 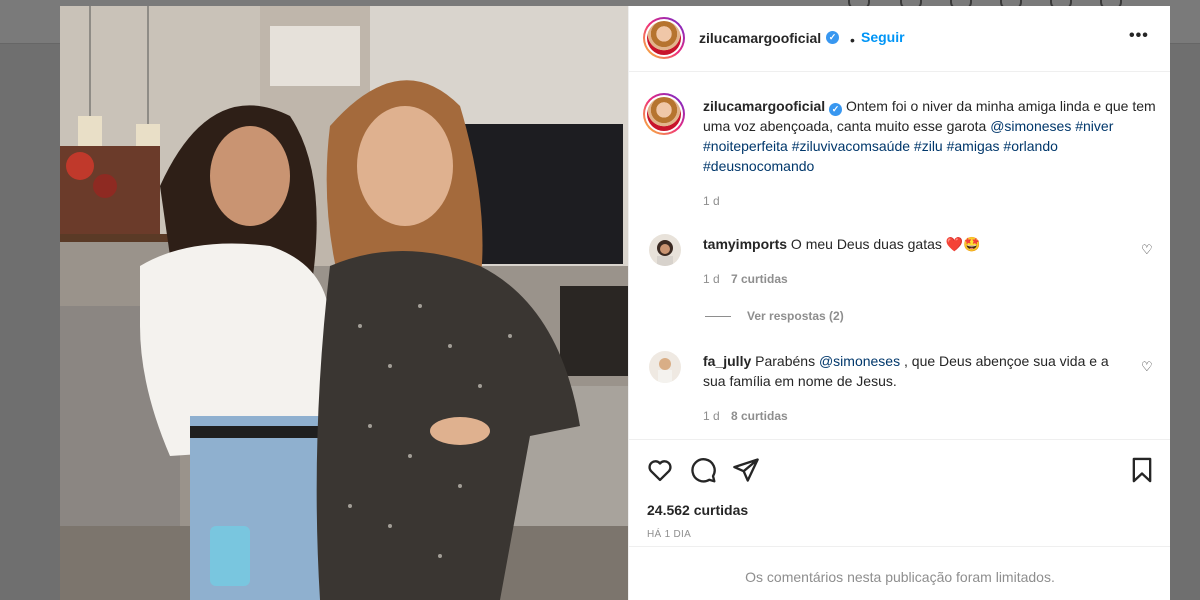 I want to click on follow-button: Seguir, so click(x=883, y=37).